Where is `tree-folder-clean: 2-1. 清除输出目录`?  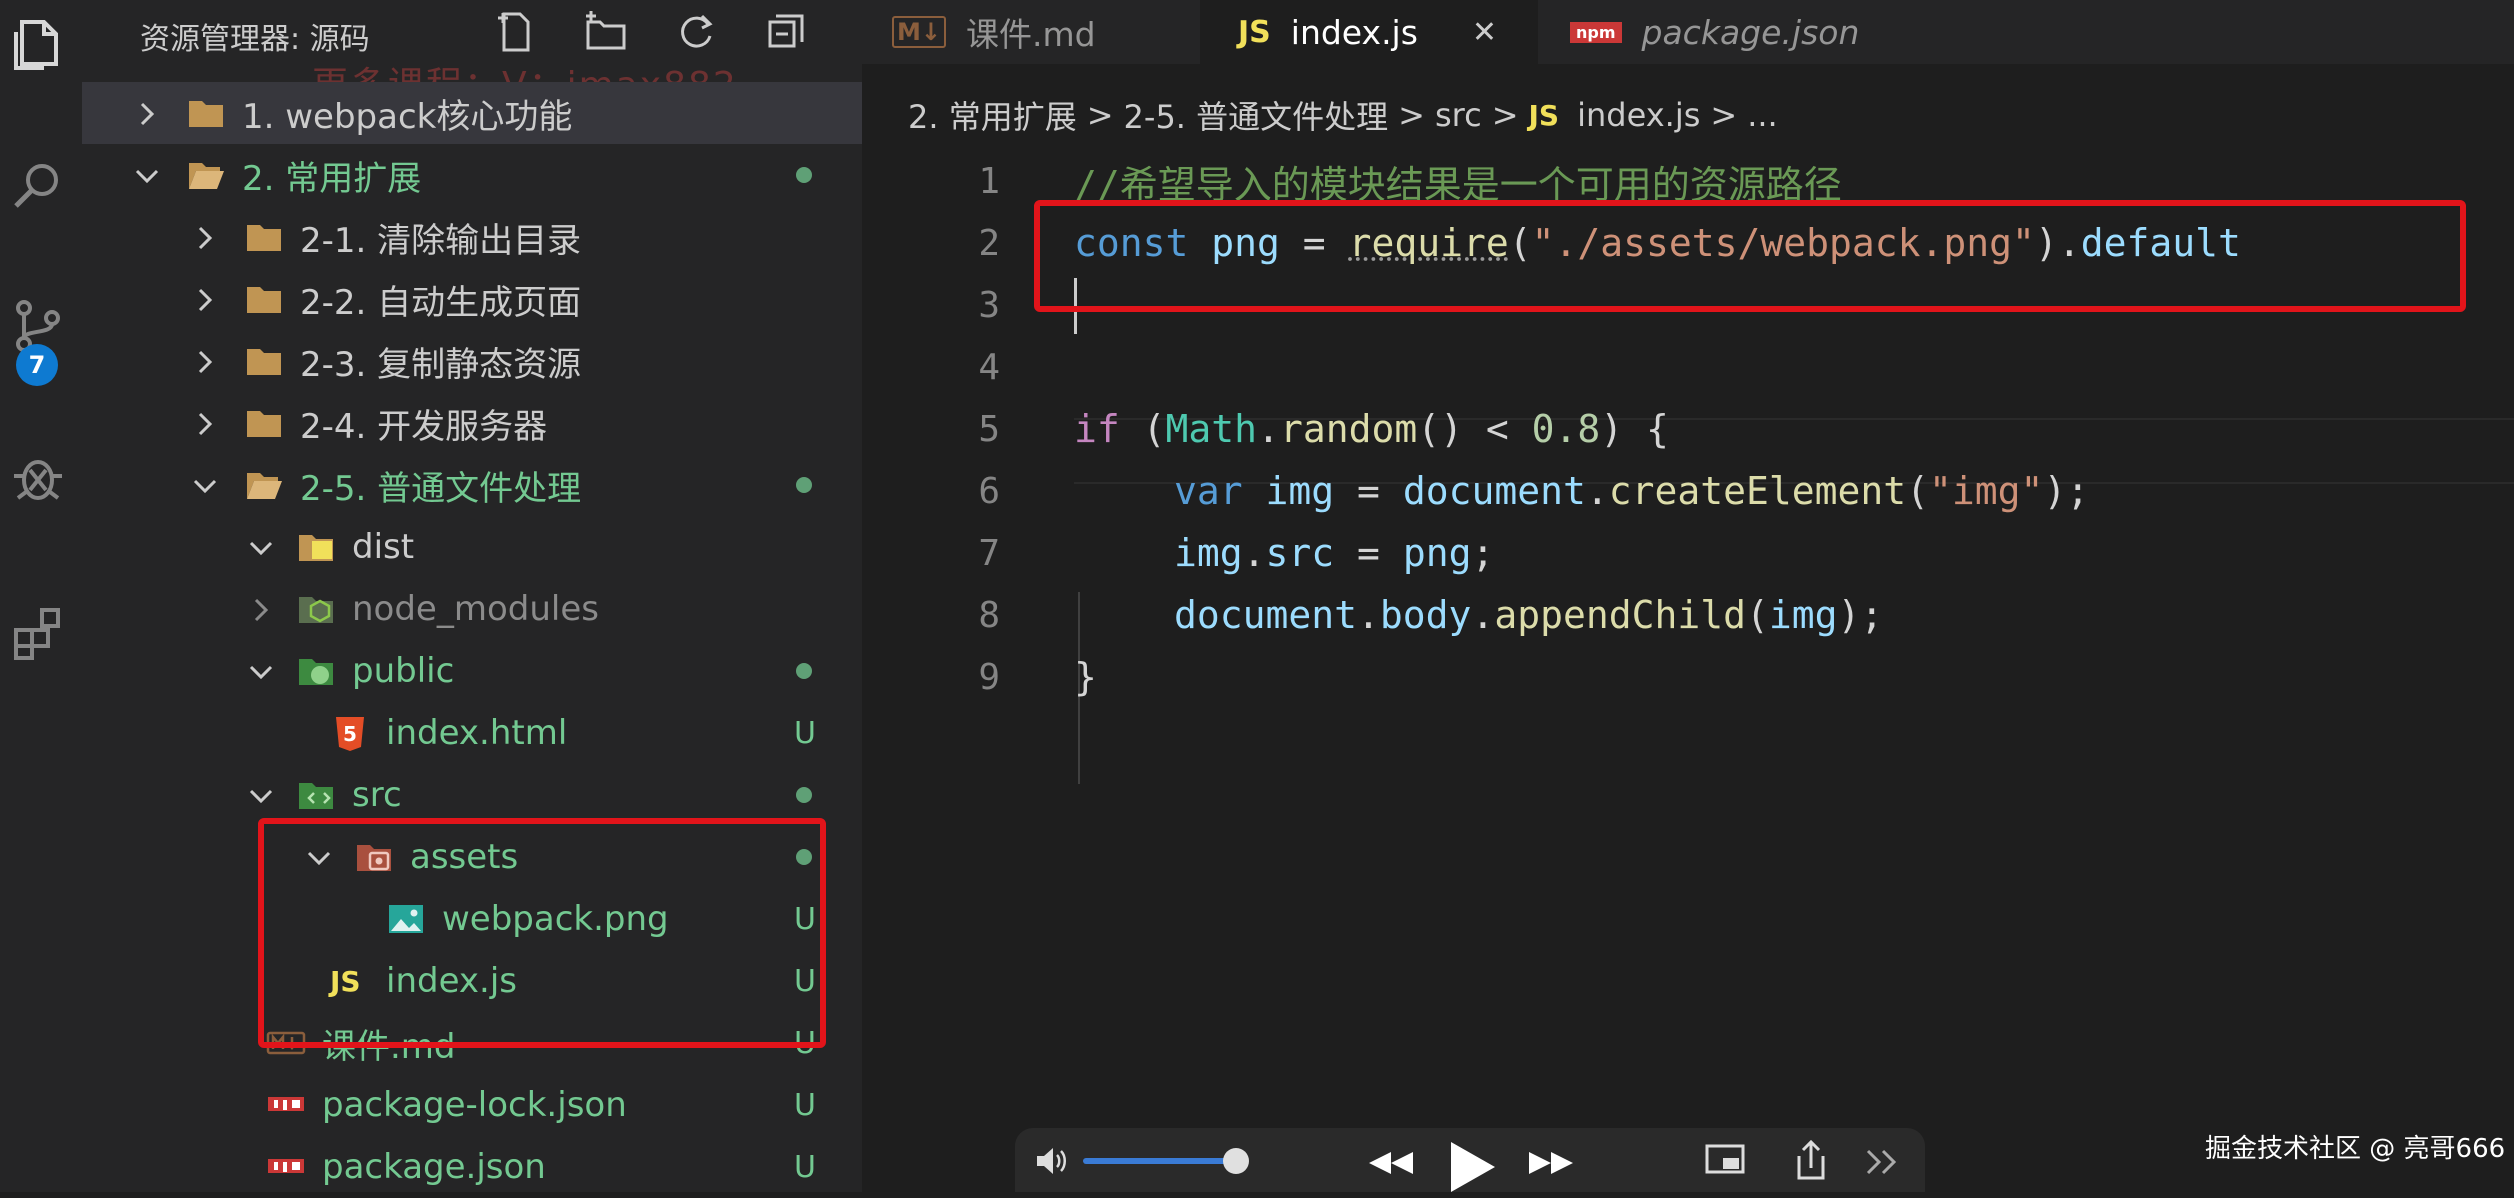
tree-folder-clean: 2-1. 清除输出目录 is located at coordinates (472, 237).